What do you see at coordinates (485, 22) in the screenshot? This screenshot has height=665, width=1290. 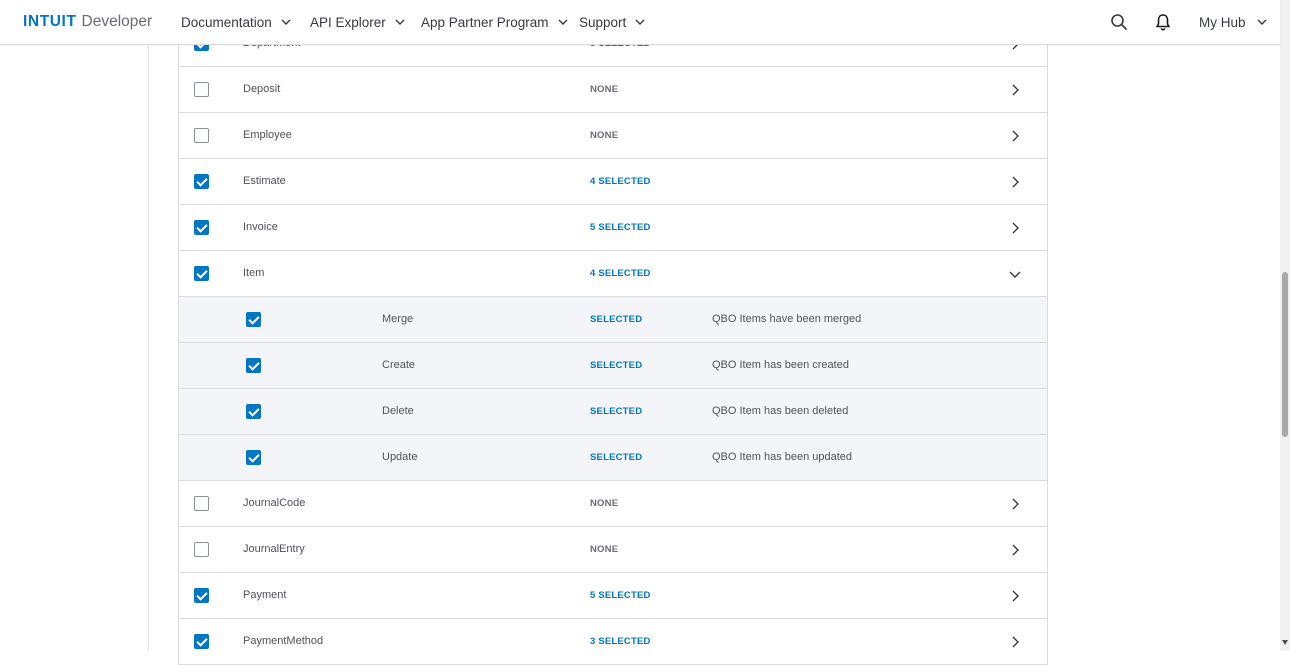 I see `nav-app-partner-program-label: App Partner Program` at bounding box center [485, 22].